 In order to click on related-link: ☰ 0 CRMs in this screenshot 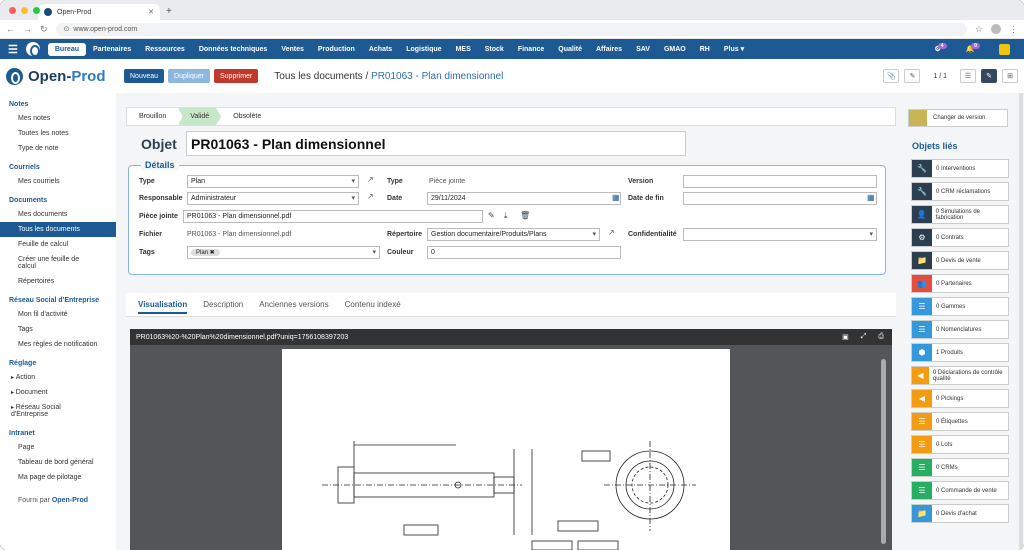, I will do `click(960, 467)`.